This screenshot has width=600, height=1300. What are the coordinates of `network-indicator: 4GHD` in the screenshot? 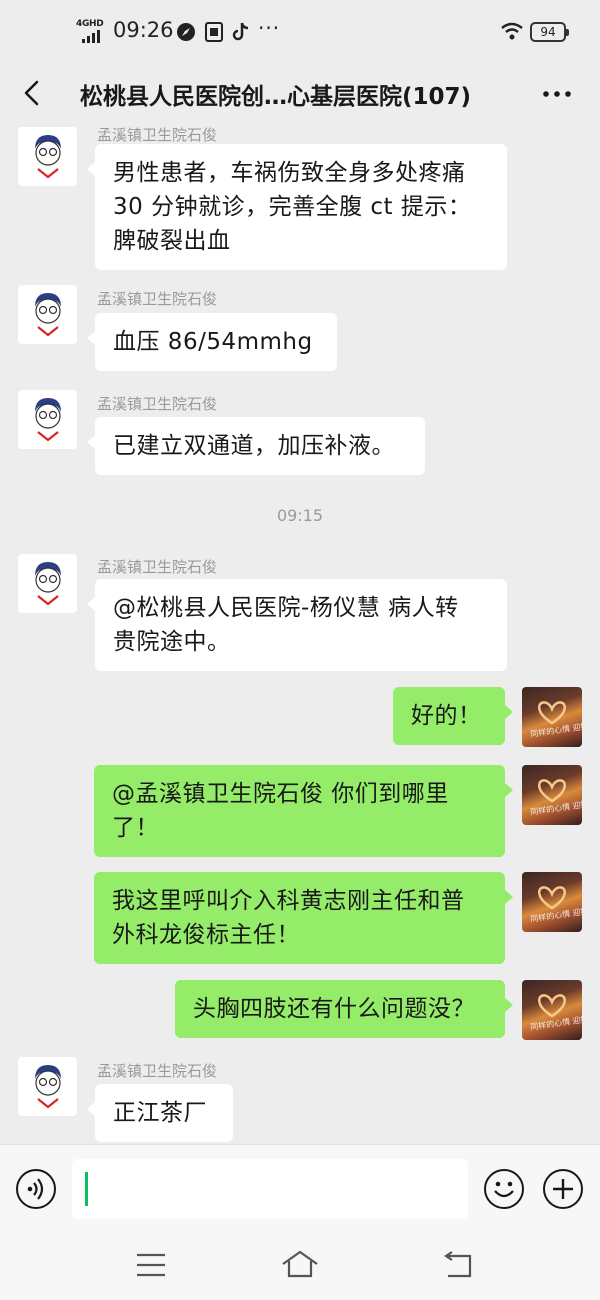 It's located at (91, 32).